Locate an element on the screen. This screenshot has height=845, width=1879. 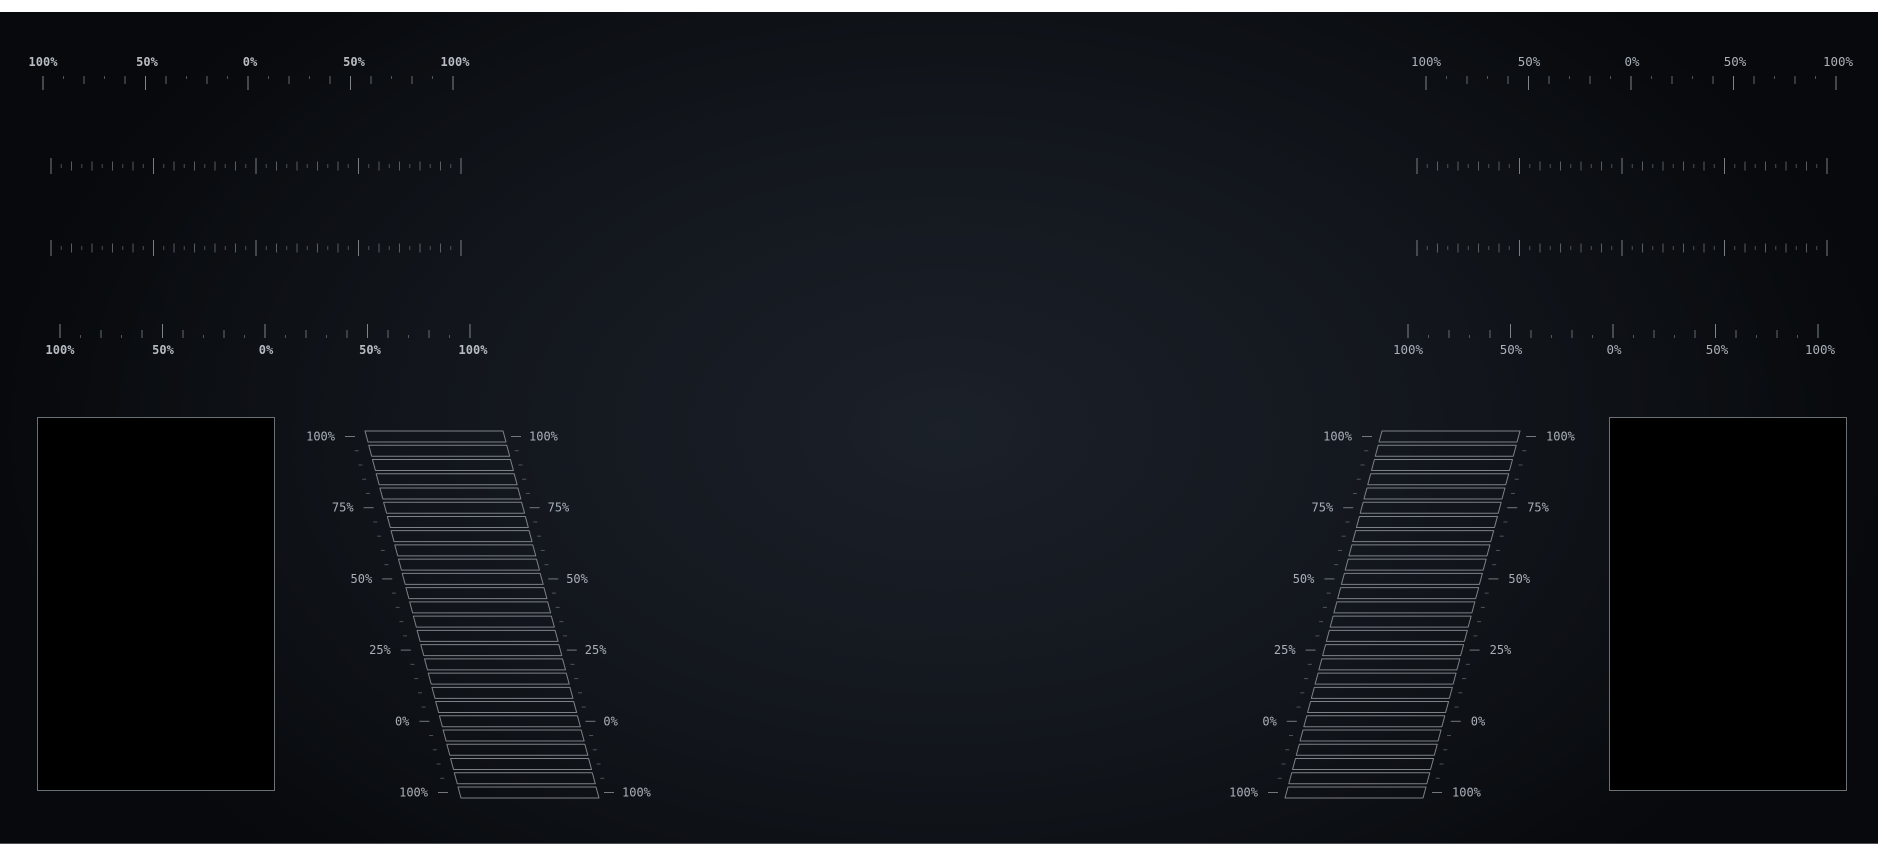
ladder-label-inner: 25% is located at coordinates (1501, 650).